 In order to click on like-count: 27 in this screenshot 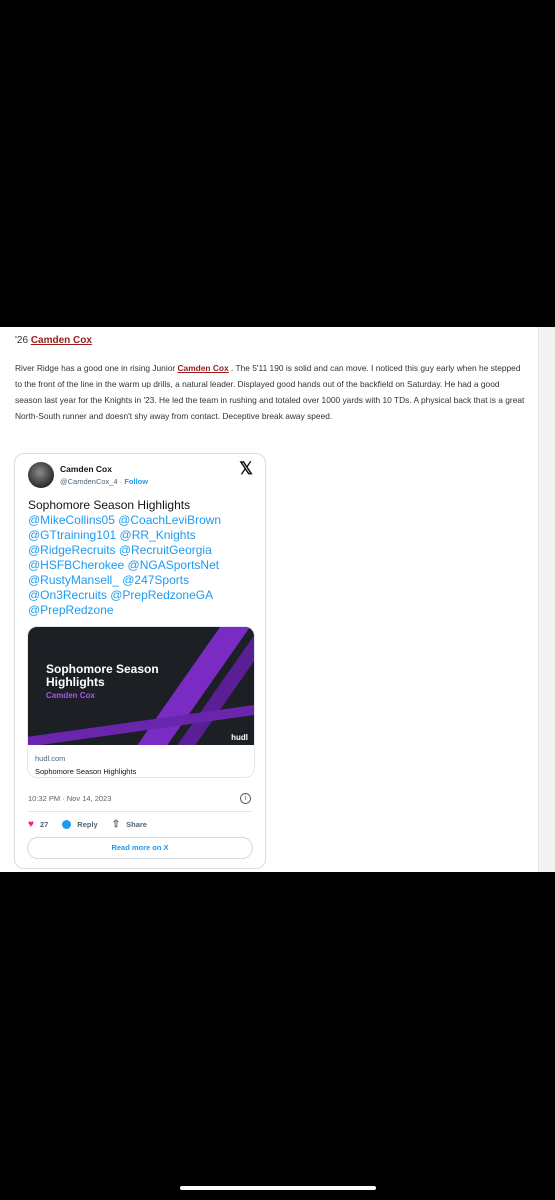, I will do `click(44, 824)`.